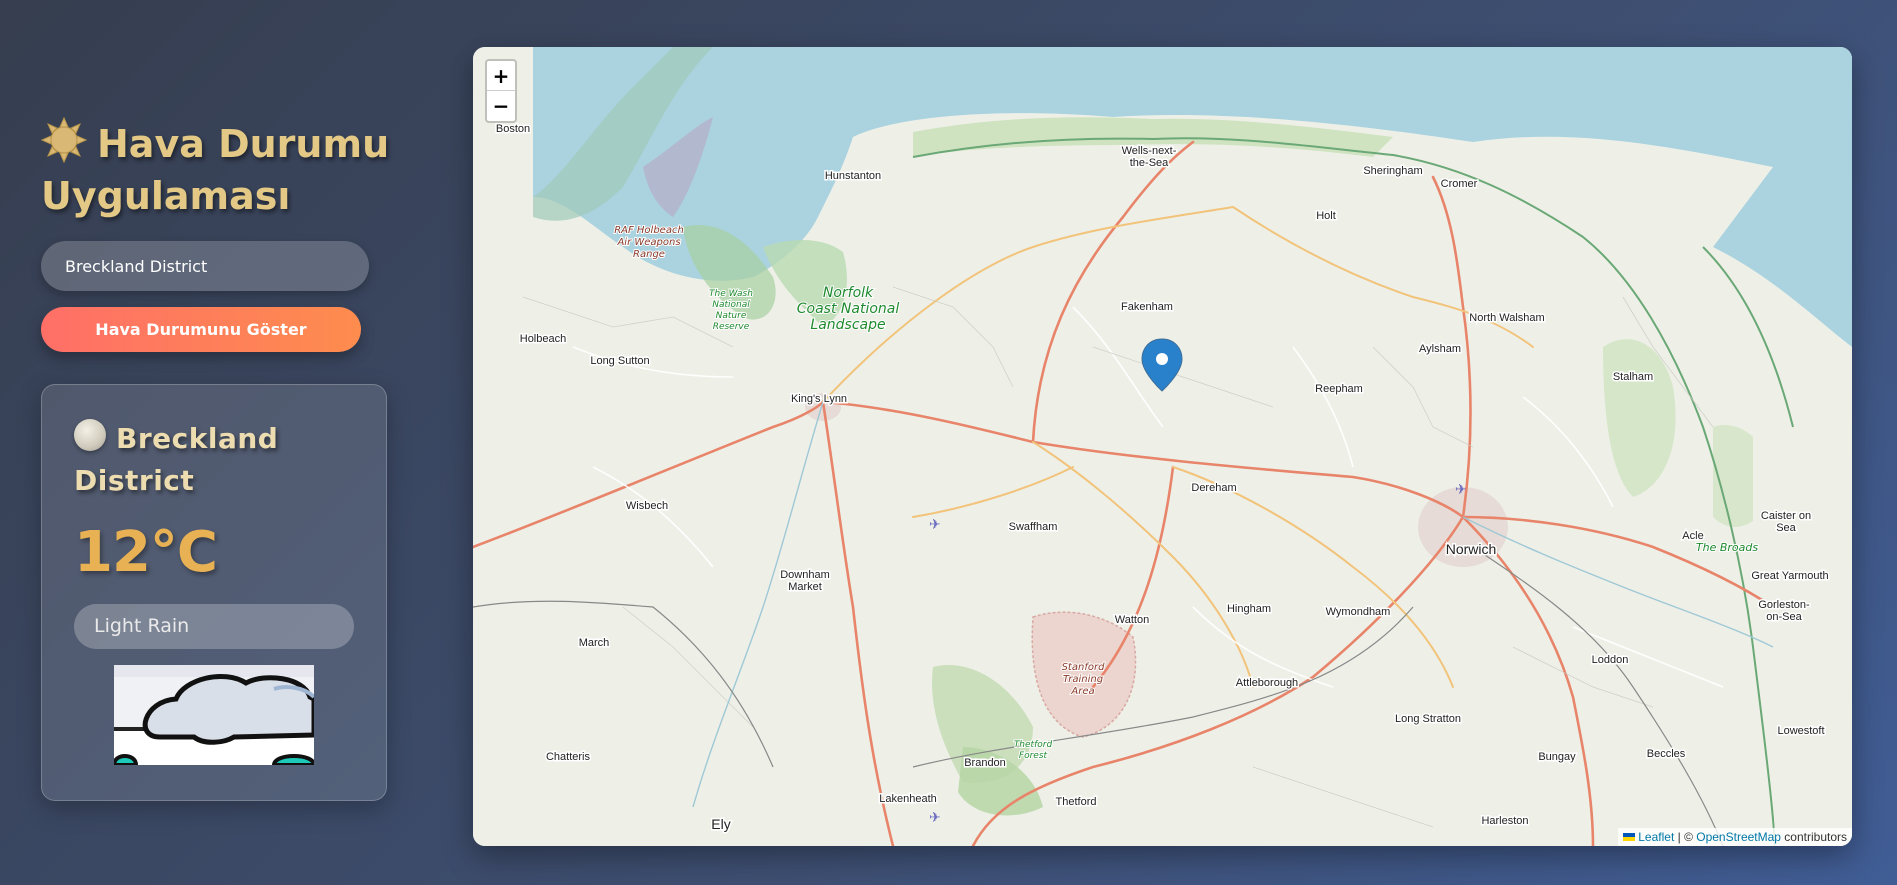 The height and width of the screenshot is (885, 1897). I want to click on zoom-control: + −, so click(501, 91).